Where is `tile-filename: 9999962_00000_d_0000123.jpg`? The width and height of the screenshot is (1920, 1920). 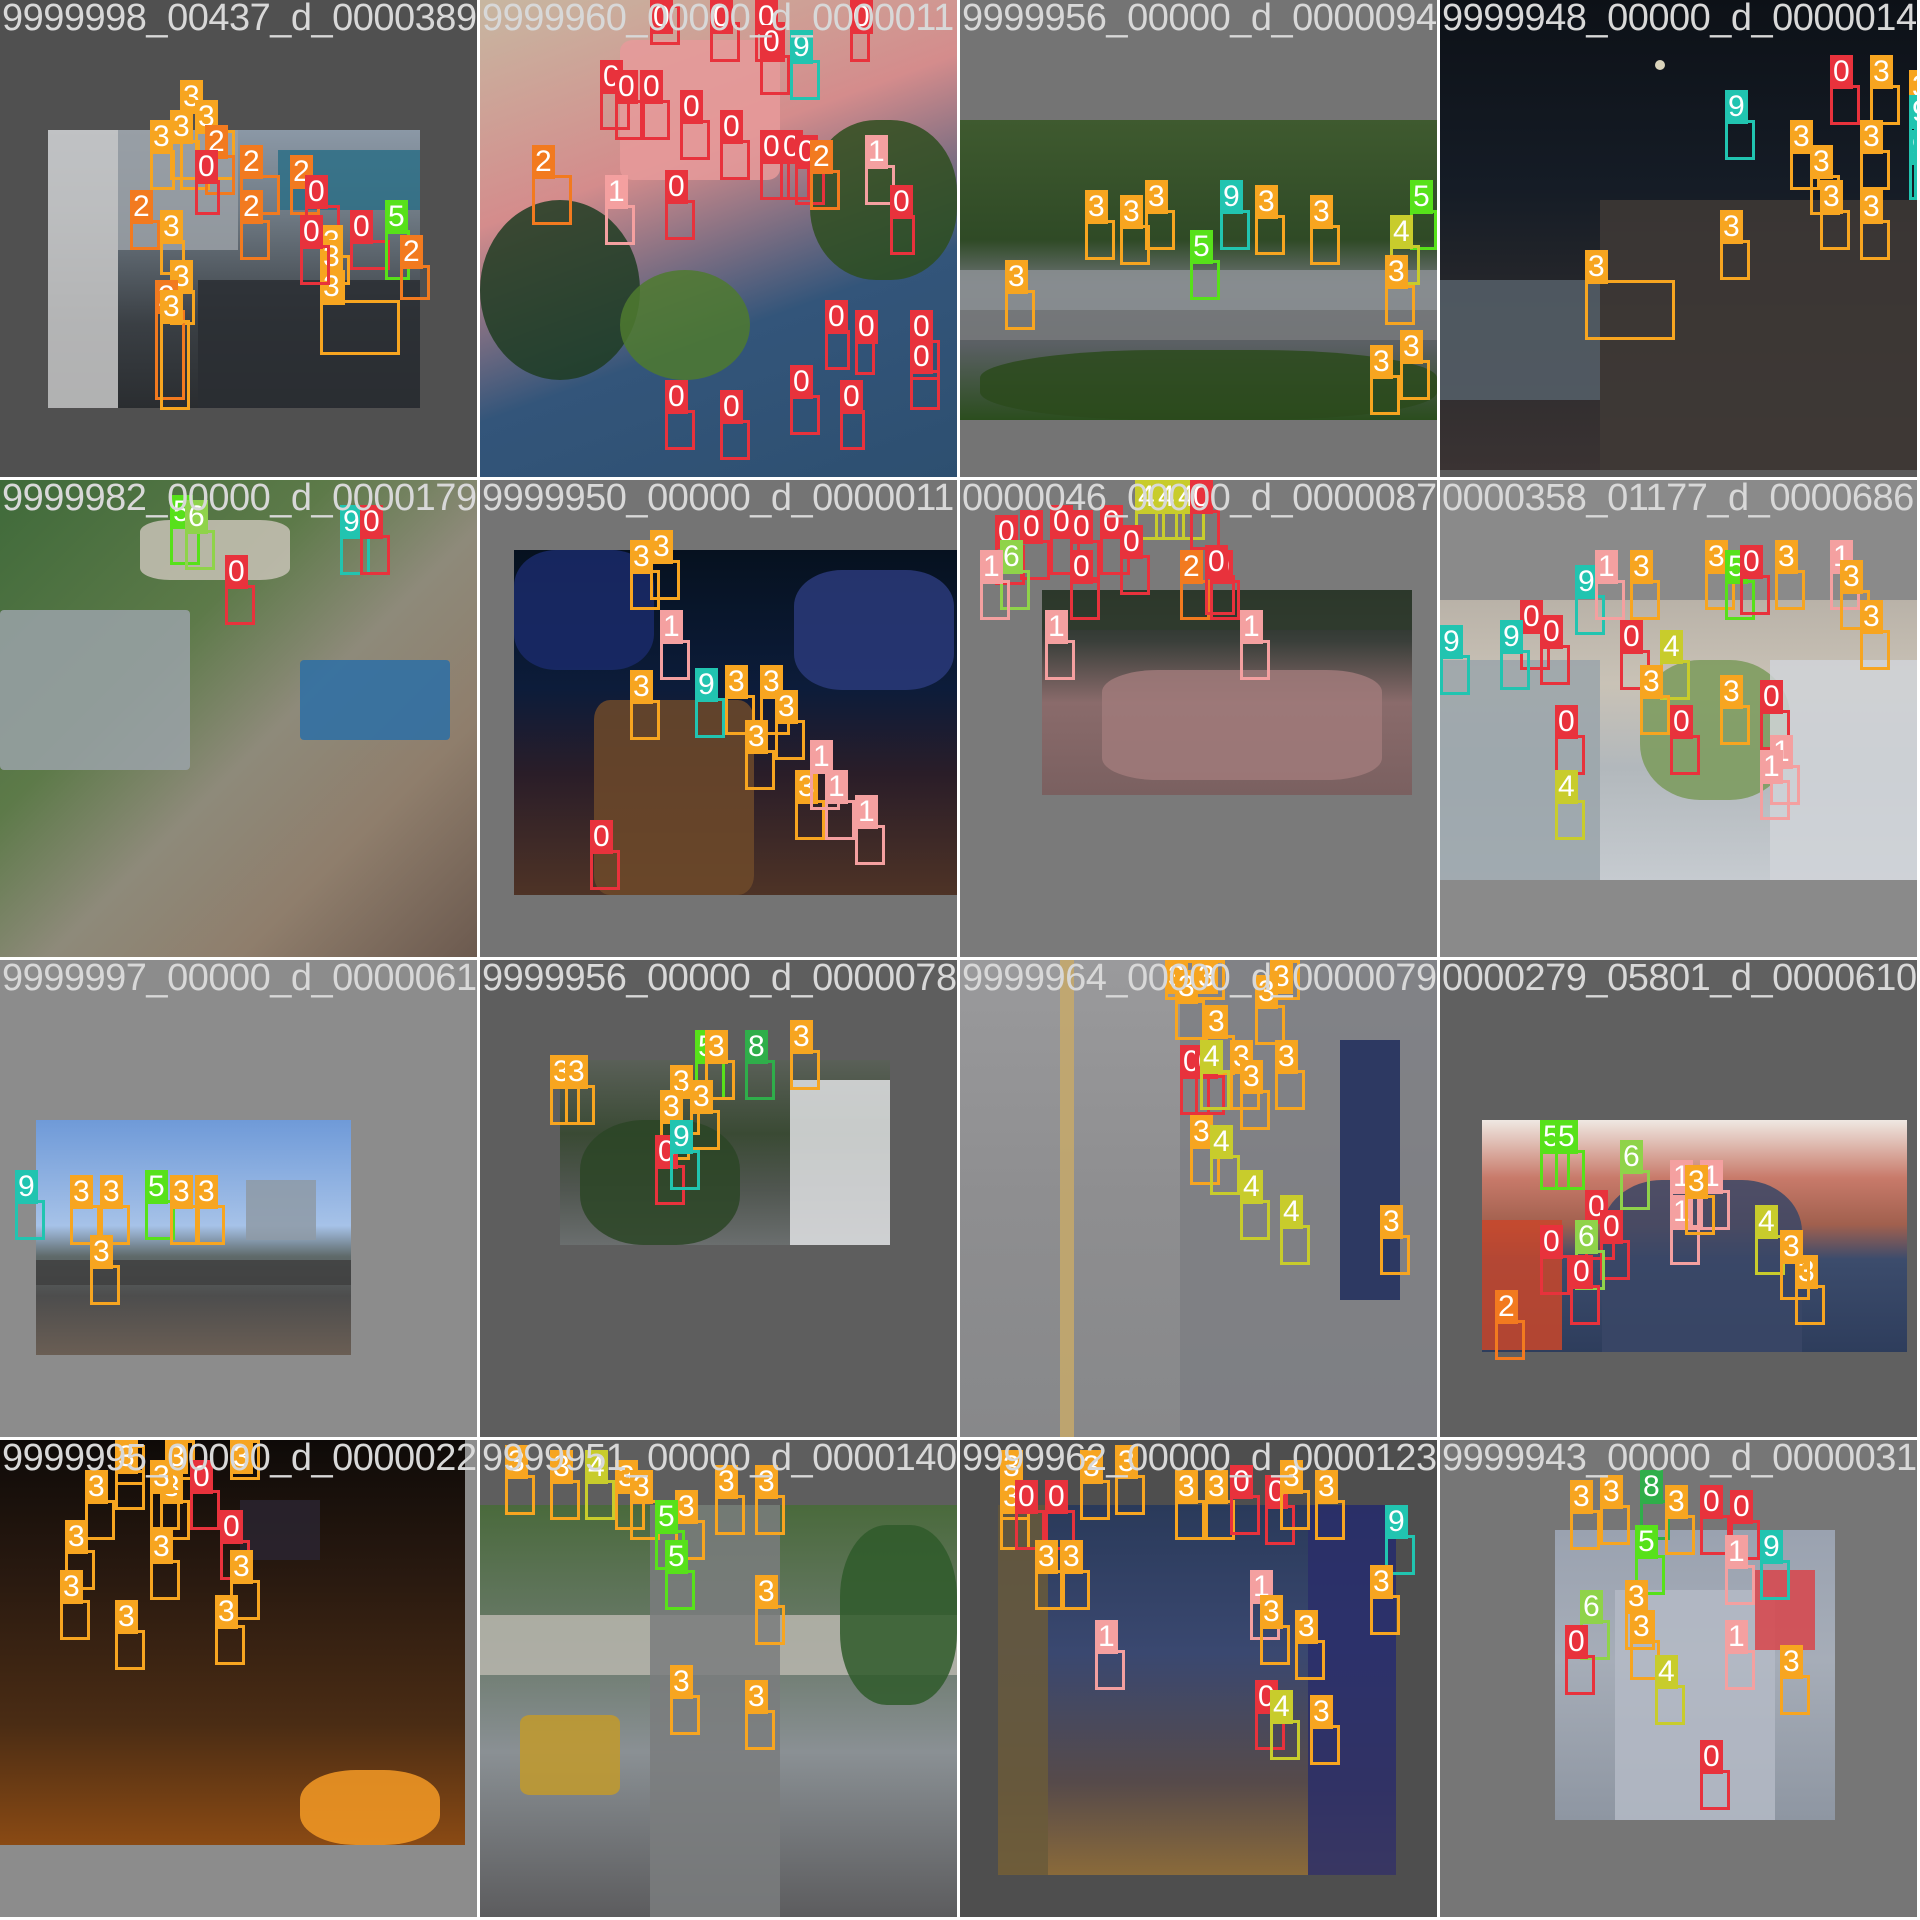
tile-filename: 9999962_00000_d_0000123.jpg is located at coordinates (1199, 1459).